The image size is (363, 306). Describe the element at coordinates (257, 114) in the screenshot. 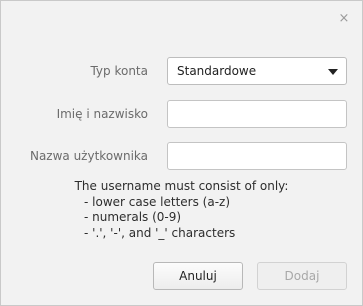

I see `full-name-field` at that location.